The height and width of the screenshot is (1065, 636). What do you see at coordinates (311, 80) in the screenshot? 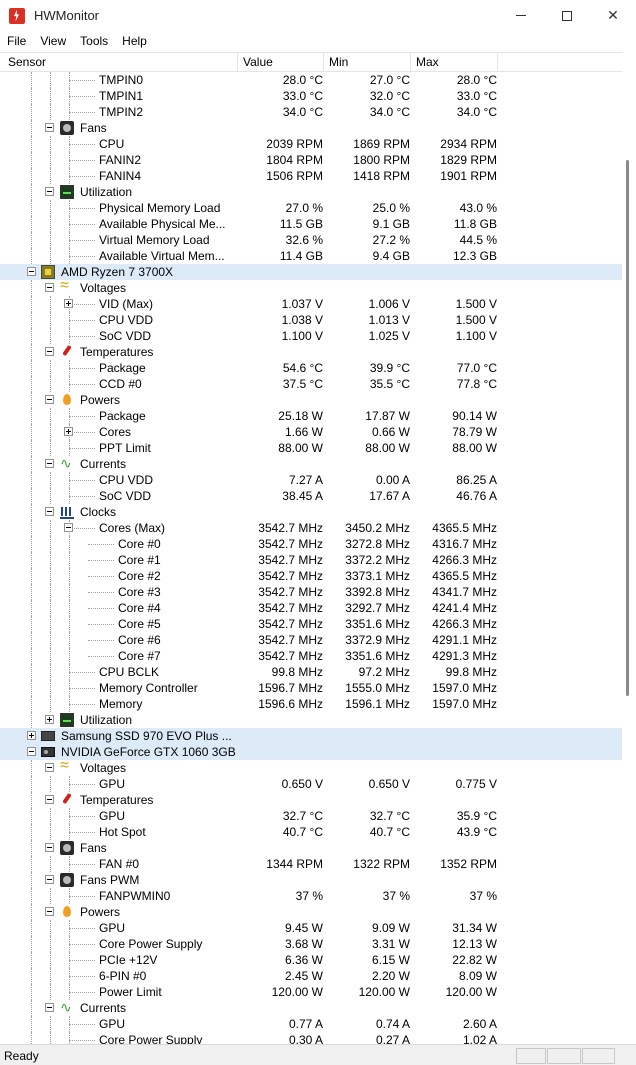
I see `sensor-row: TMPIN0 28.0 °C 27.0 °C 28.0 °C` at bounding box center [311, 80].